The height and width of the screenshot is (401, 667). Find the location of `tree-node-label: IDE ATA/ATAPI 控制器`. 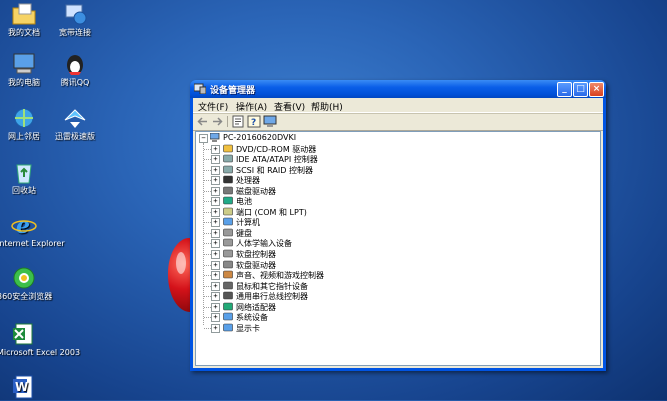

tree-node-label: IDE ATA/ATAPI 控制器 is located at coordinates (277, 159).